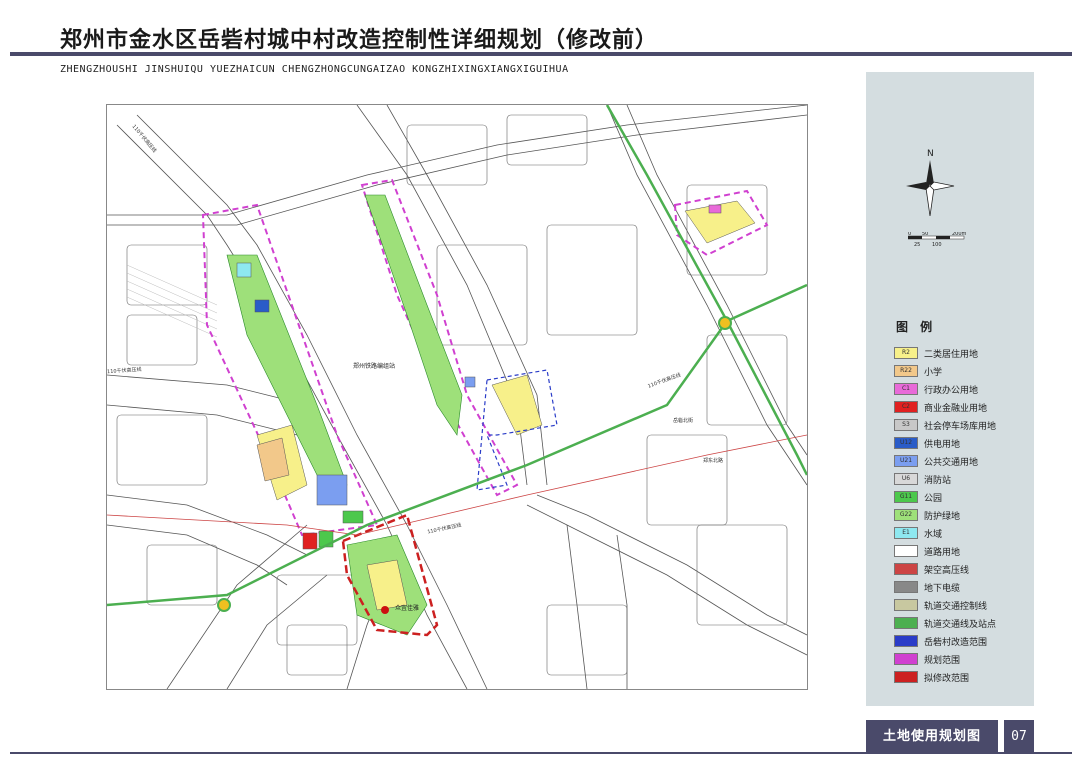 The image size is (1080, 764). Describe the element at coordinates (964, 587) in the screenshot. I see `legend-item: 地下电缆` at that location.